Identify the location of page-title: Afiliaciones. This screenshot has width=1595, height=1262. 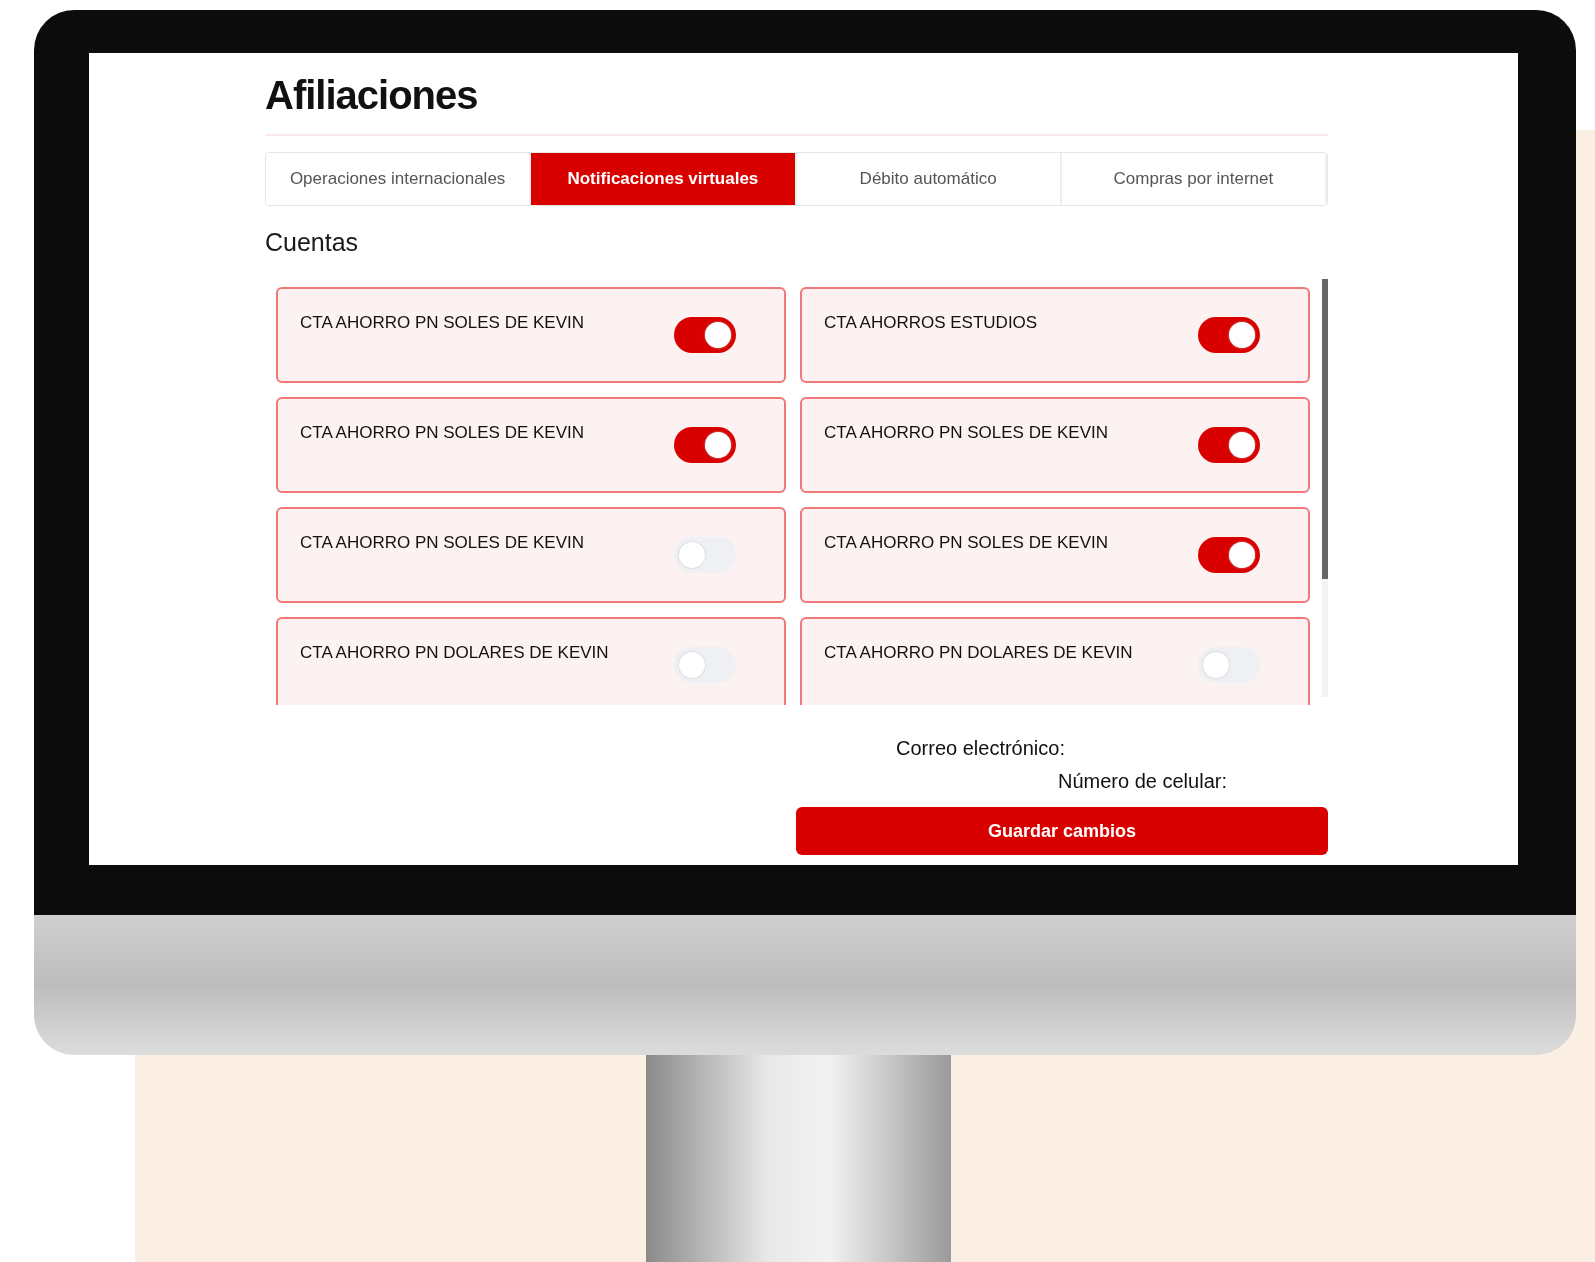
(372, 95).